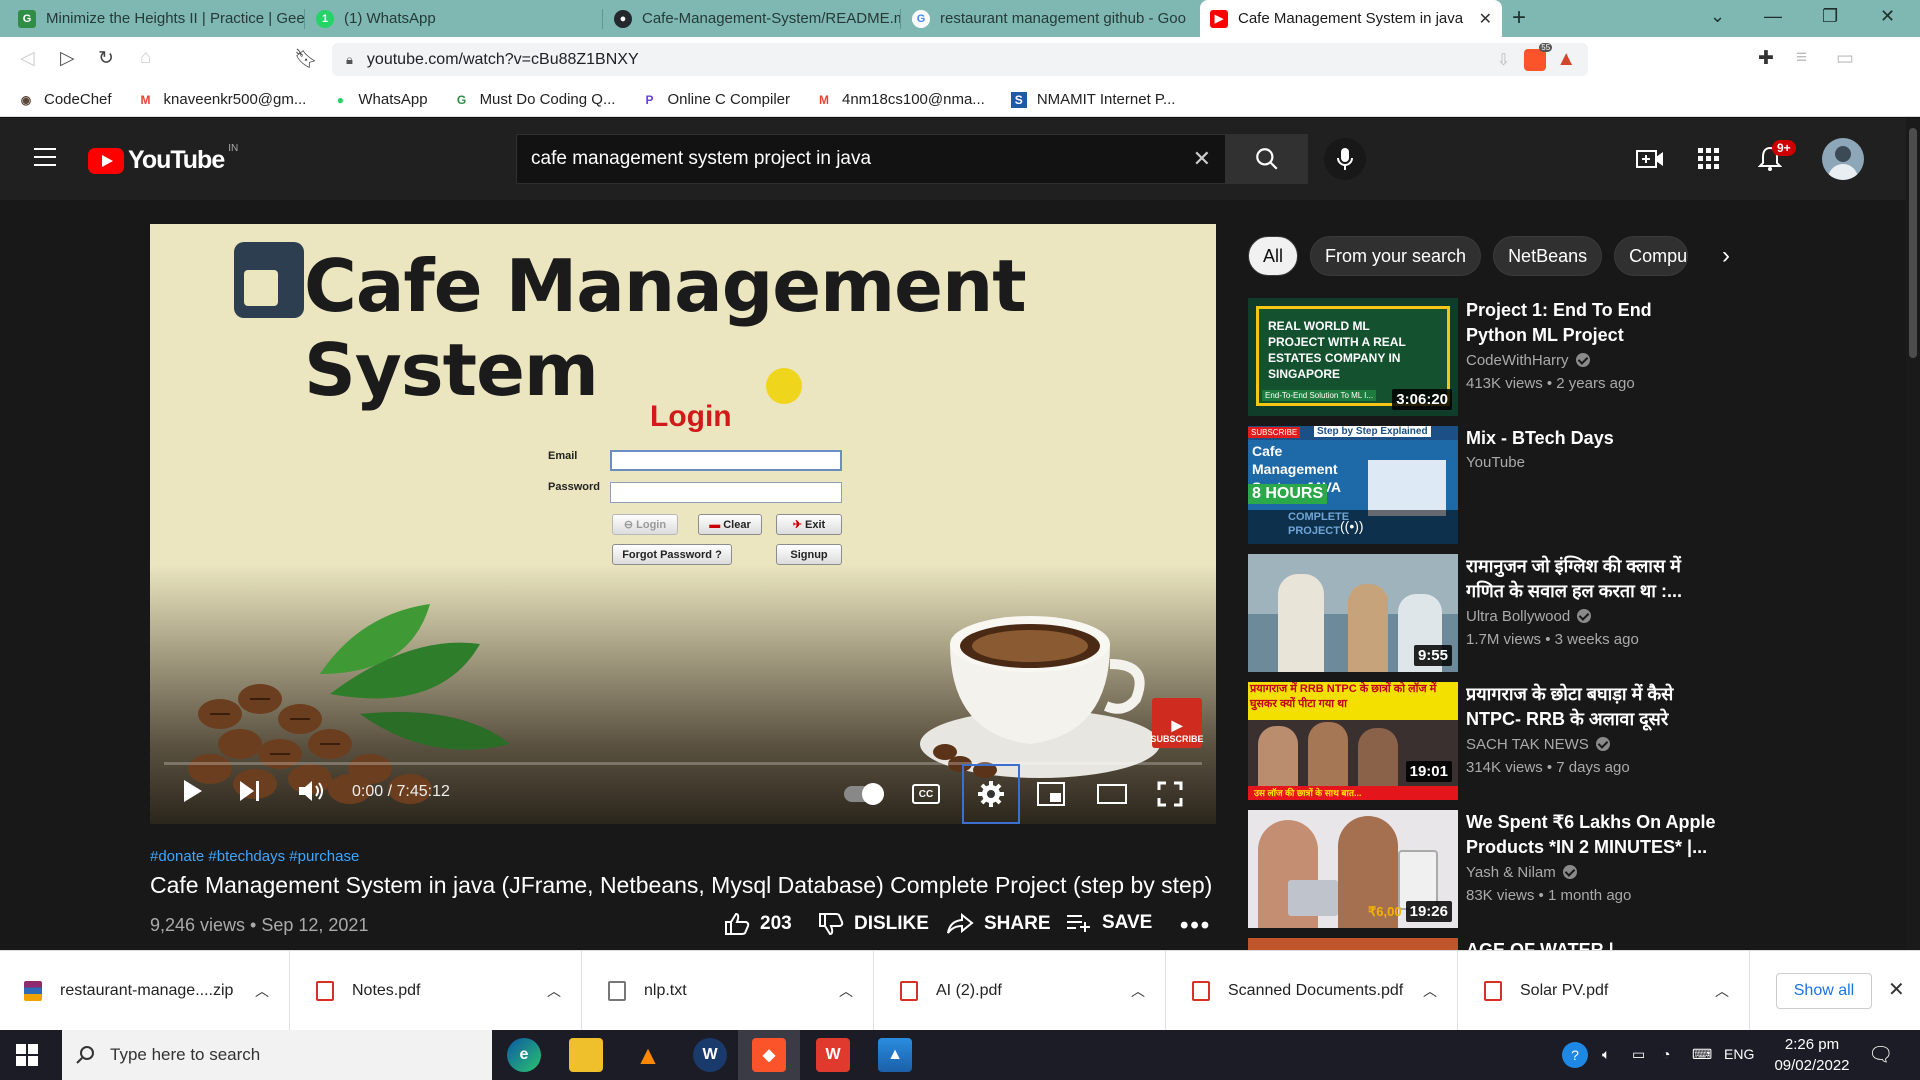 The width and height of the screenshot is (1920, 1080). What do you see at coordinates (454, 18) in the screenshot?
I see `tab-whatsapp: 1 (1) WhatsApp` at bounding box center [454, 18].